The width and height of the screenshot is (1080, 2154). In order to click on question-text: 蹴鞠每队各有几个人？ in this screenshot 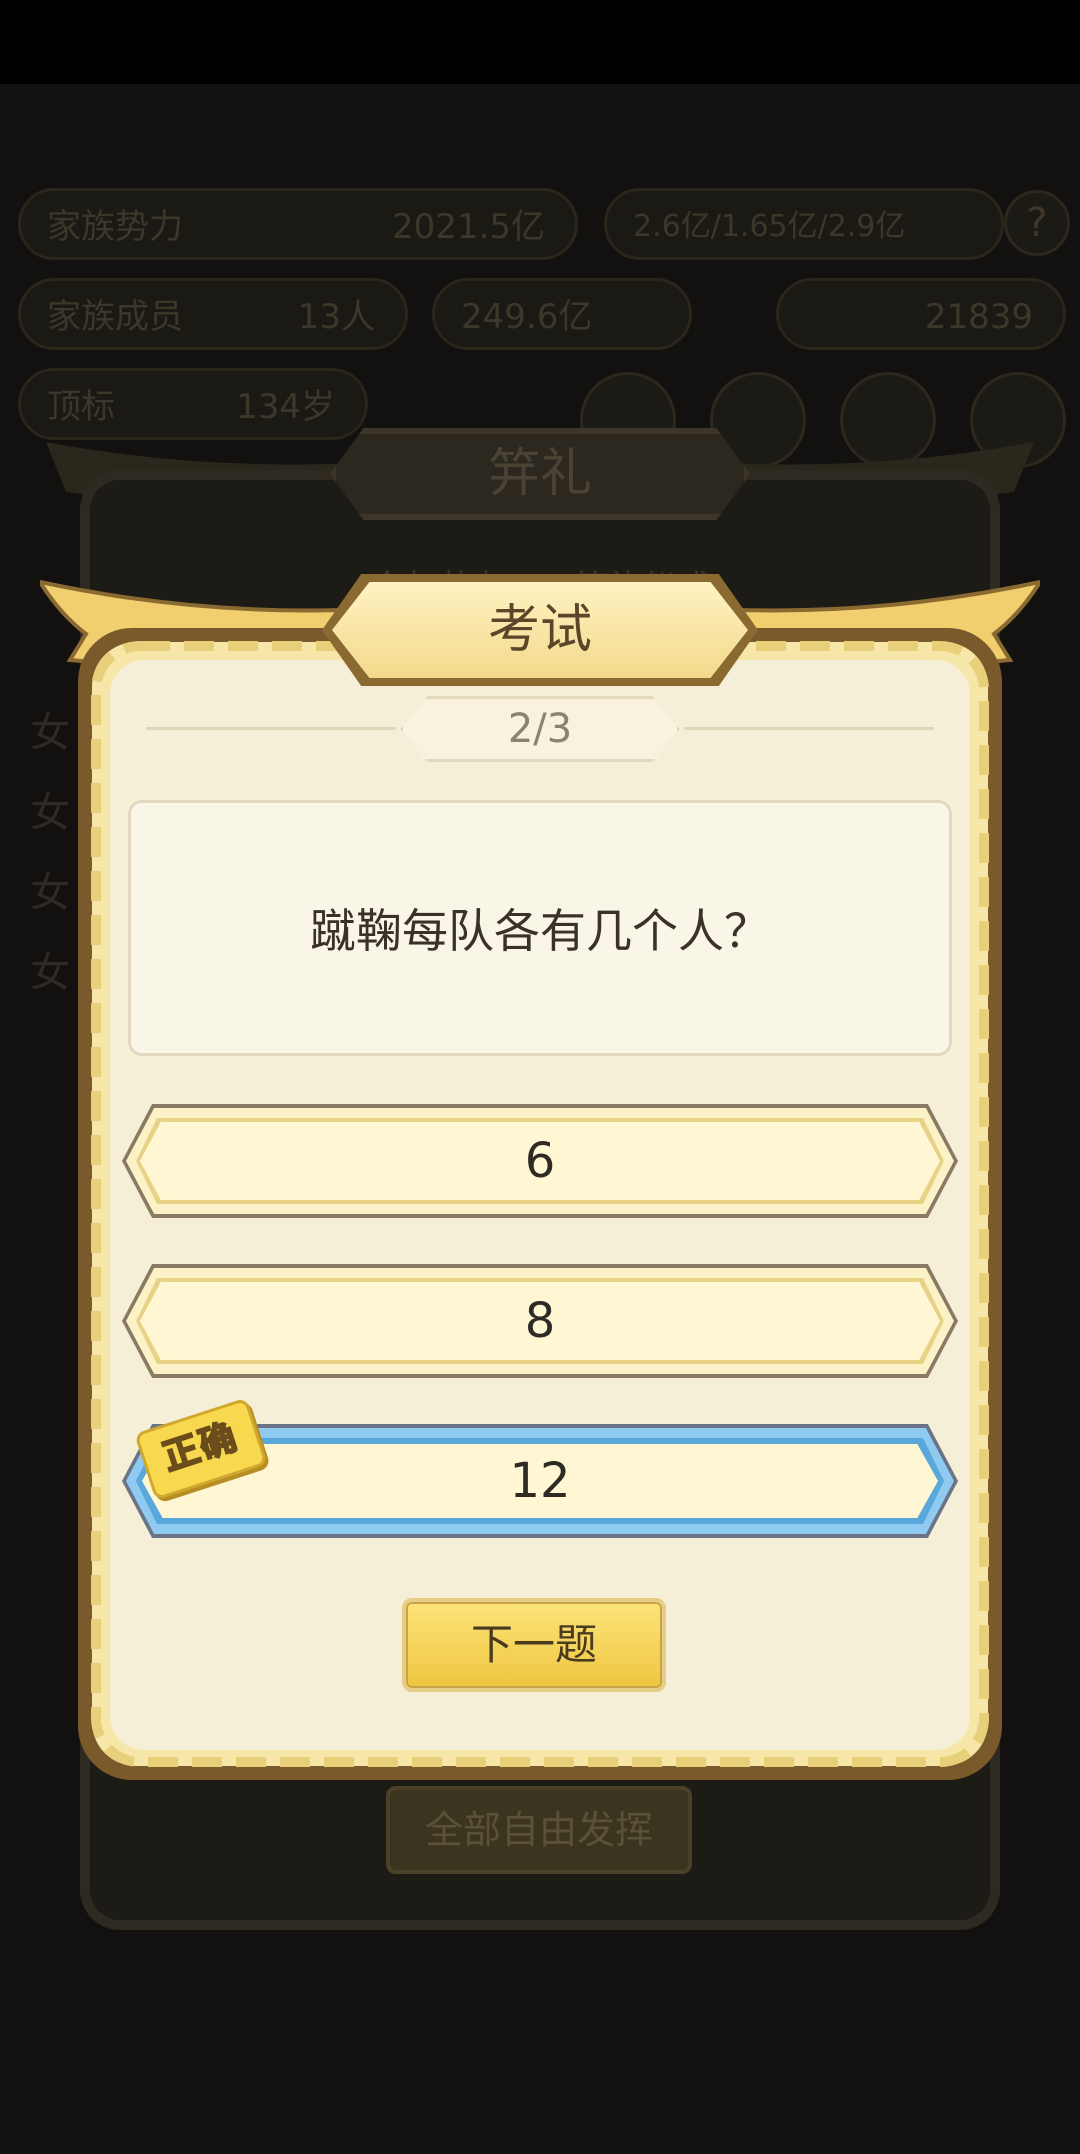, I will do `click(540, 931)`.